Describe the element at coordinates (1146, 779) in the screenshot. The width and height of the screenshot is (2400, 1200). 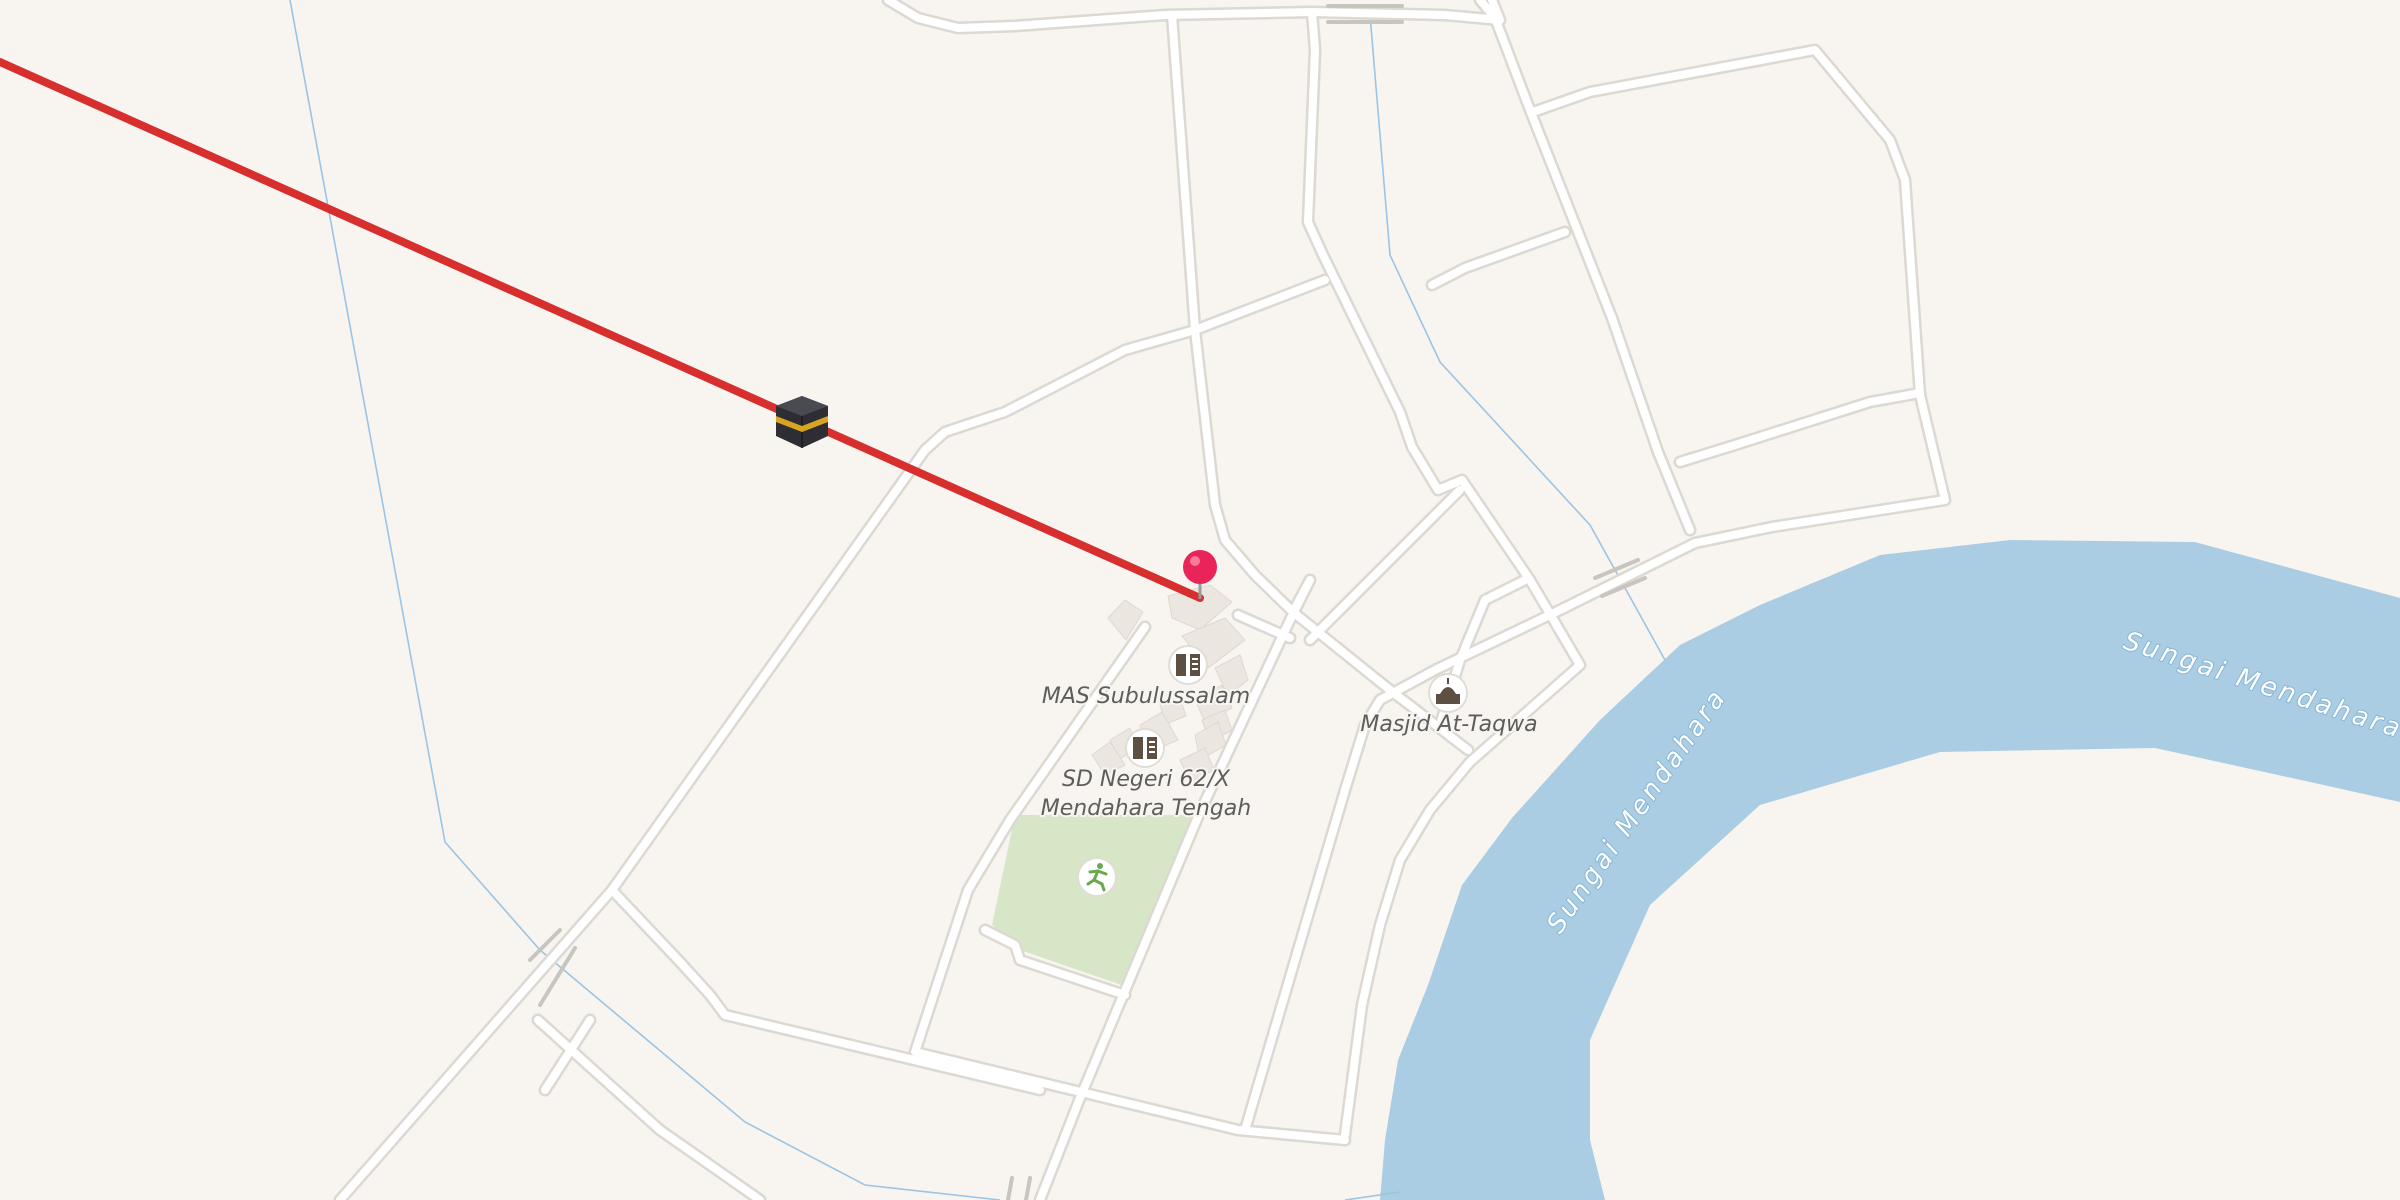
I see `poi-label-line1: SD Negeri 62/X` at that location.